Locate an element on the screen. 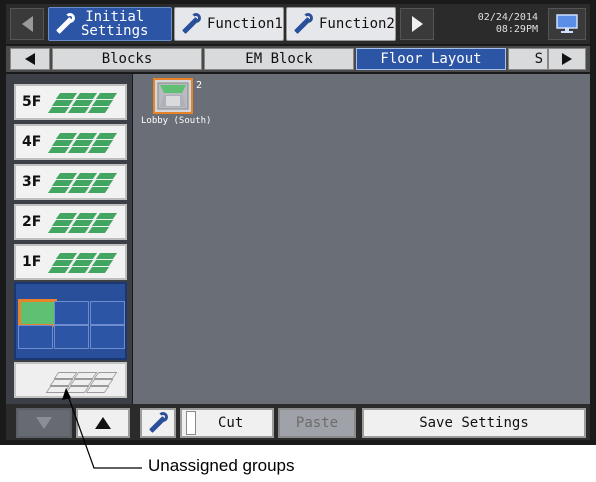  callout-leader-line is located at coordinates (102, 428).